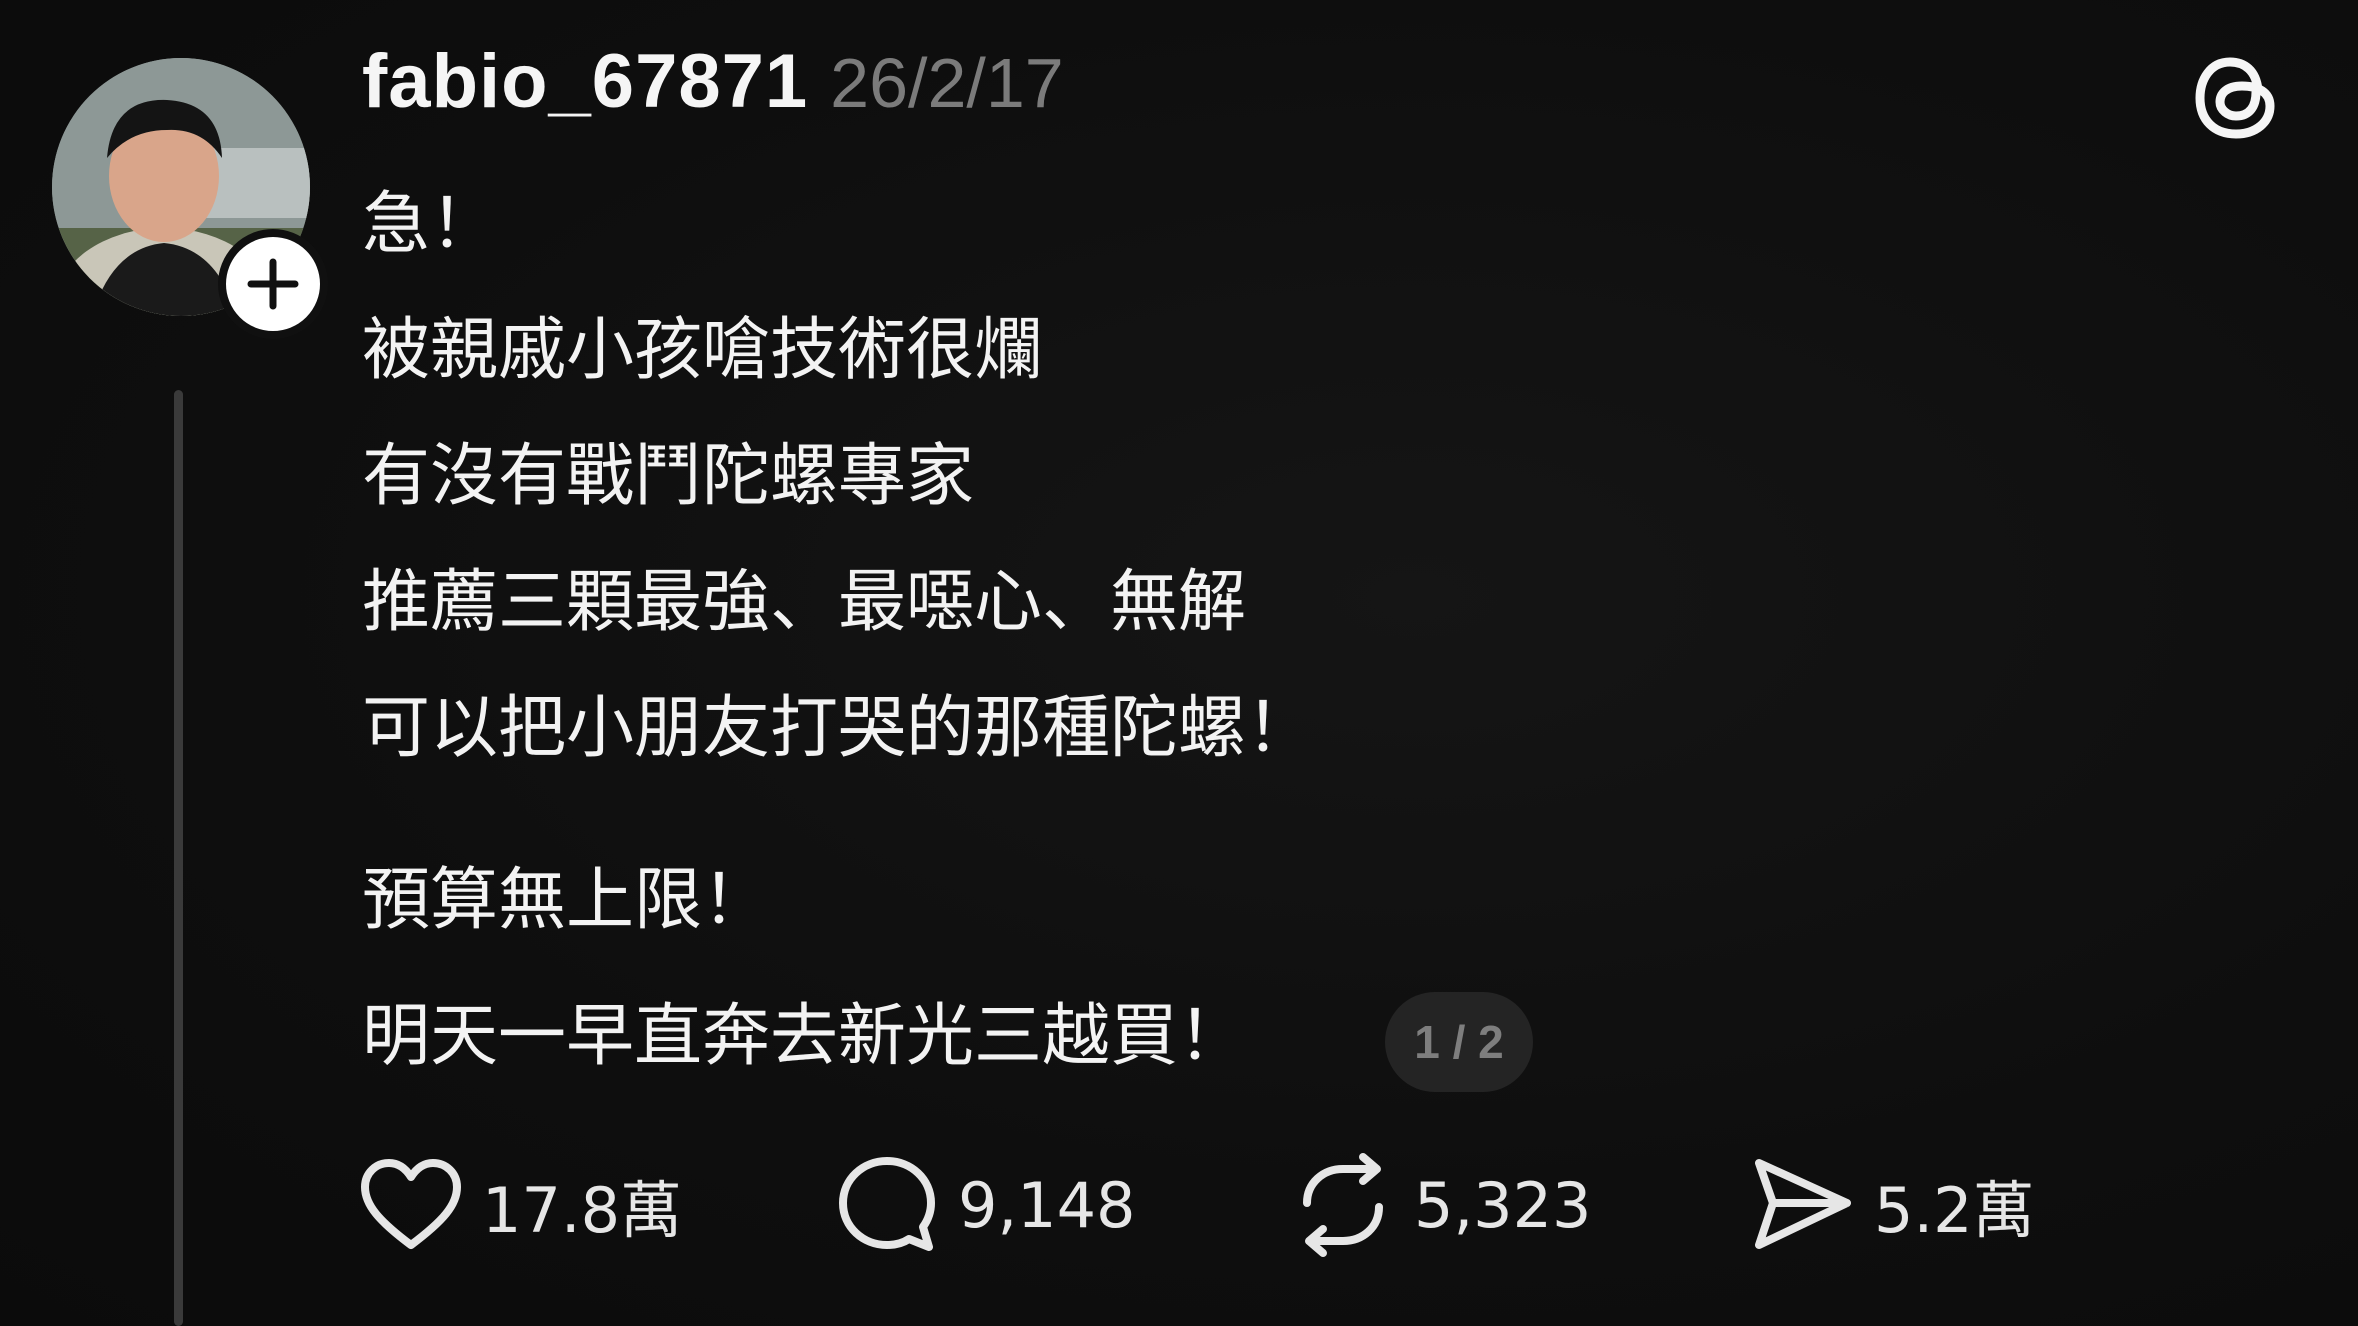 Image resolution: width=2358 pixels, height=1326 pixels. Describe the element at coordinates (668, 476) in the screenshot. I see `post-line: 有沒有戰鬥陀螺專家` at that location.